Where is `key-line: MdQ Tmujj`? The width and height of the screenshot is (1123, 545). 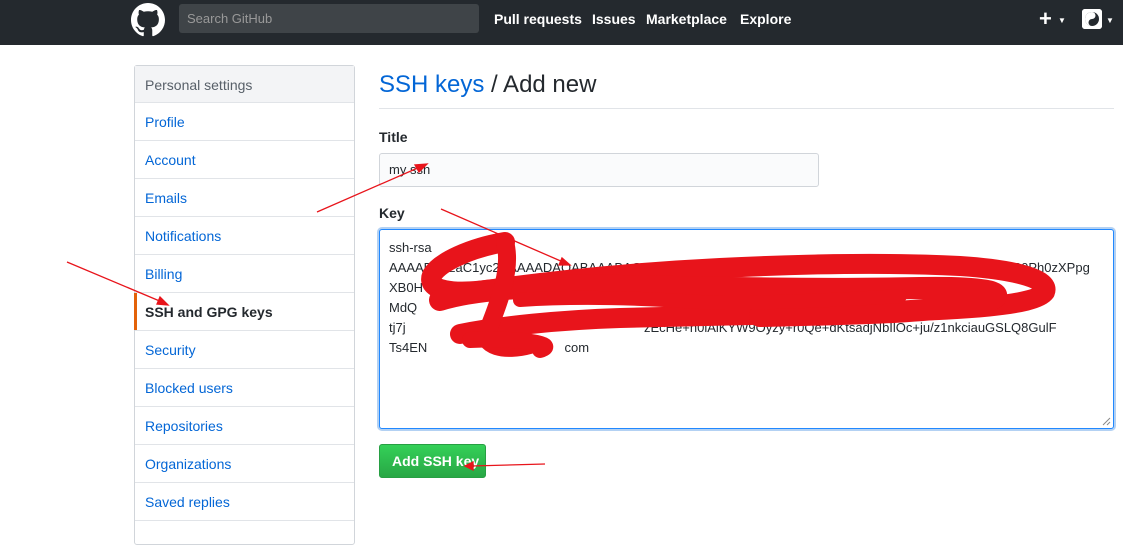 key-line: MdQ Tmujj is located at coordinates (571, 307).